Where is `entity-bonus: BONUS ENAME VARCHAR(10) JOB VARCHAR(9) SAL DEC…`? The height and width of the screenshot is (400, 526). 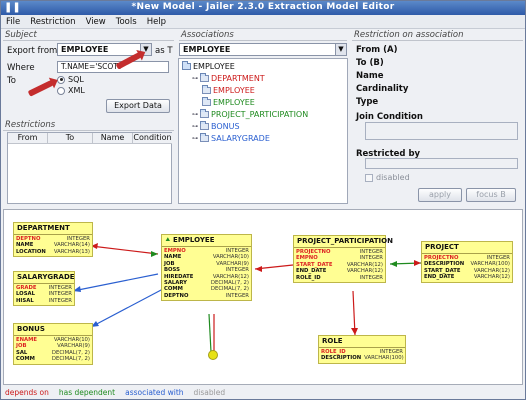
entity-bonus: BONUS ENAME VARCHAR(10) JOB VARCHAR(9) SAL DEC… is located at coordinates (53, 344).